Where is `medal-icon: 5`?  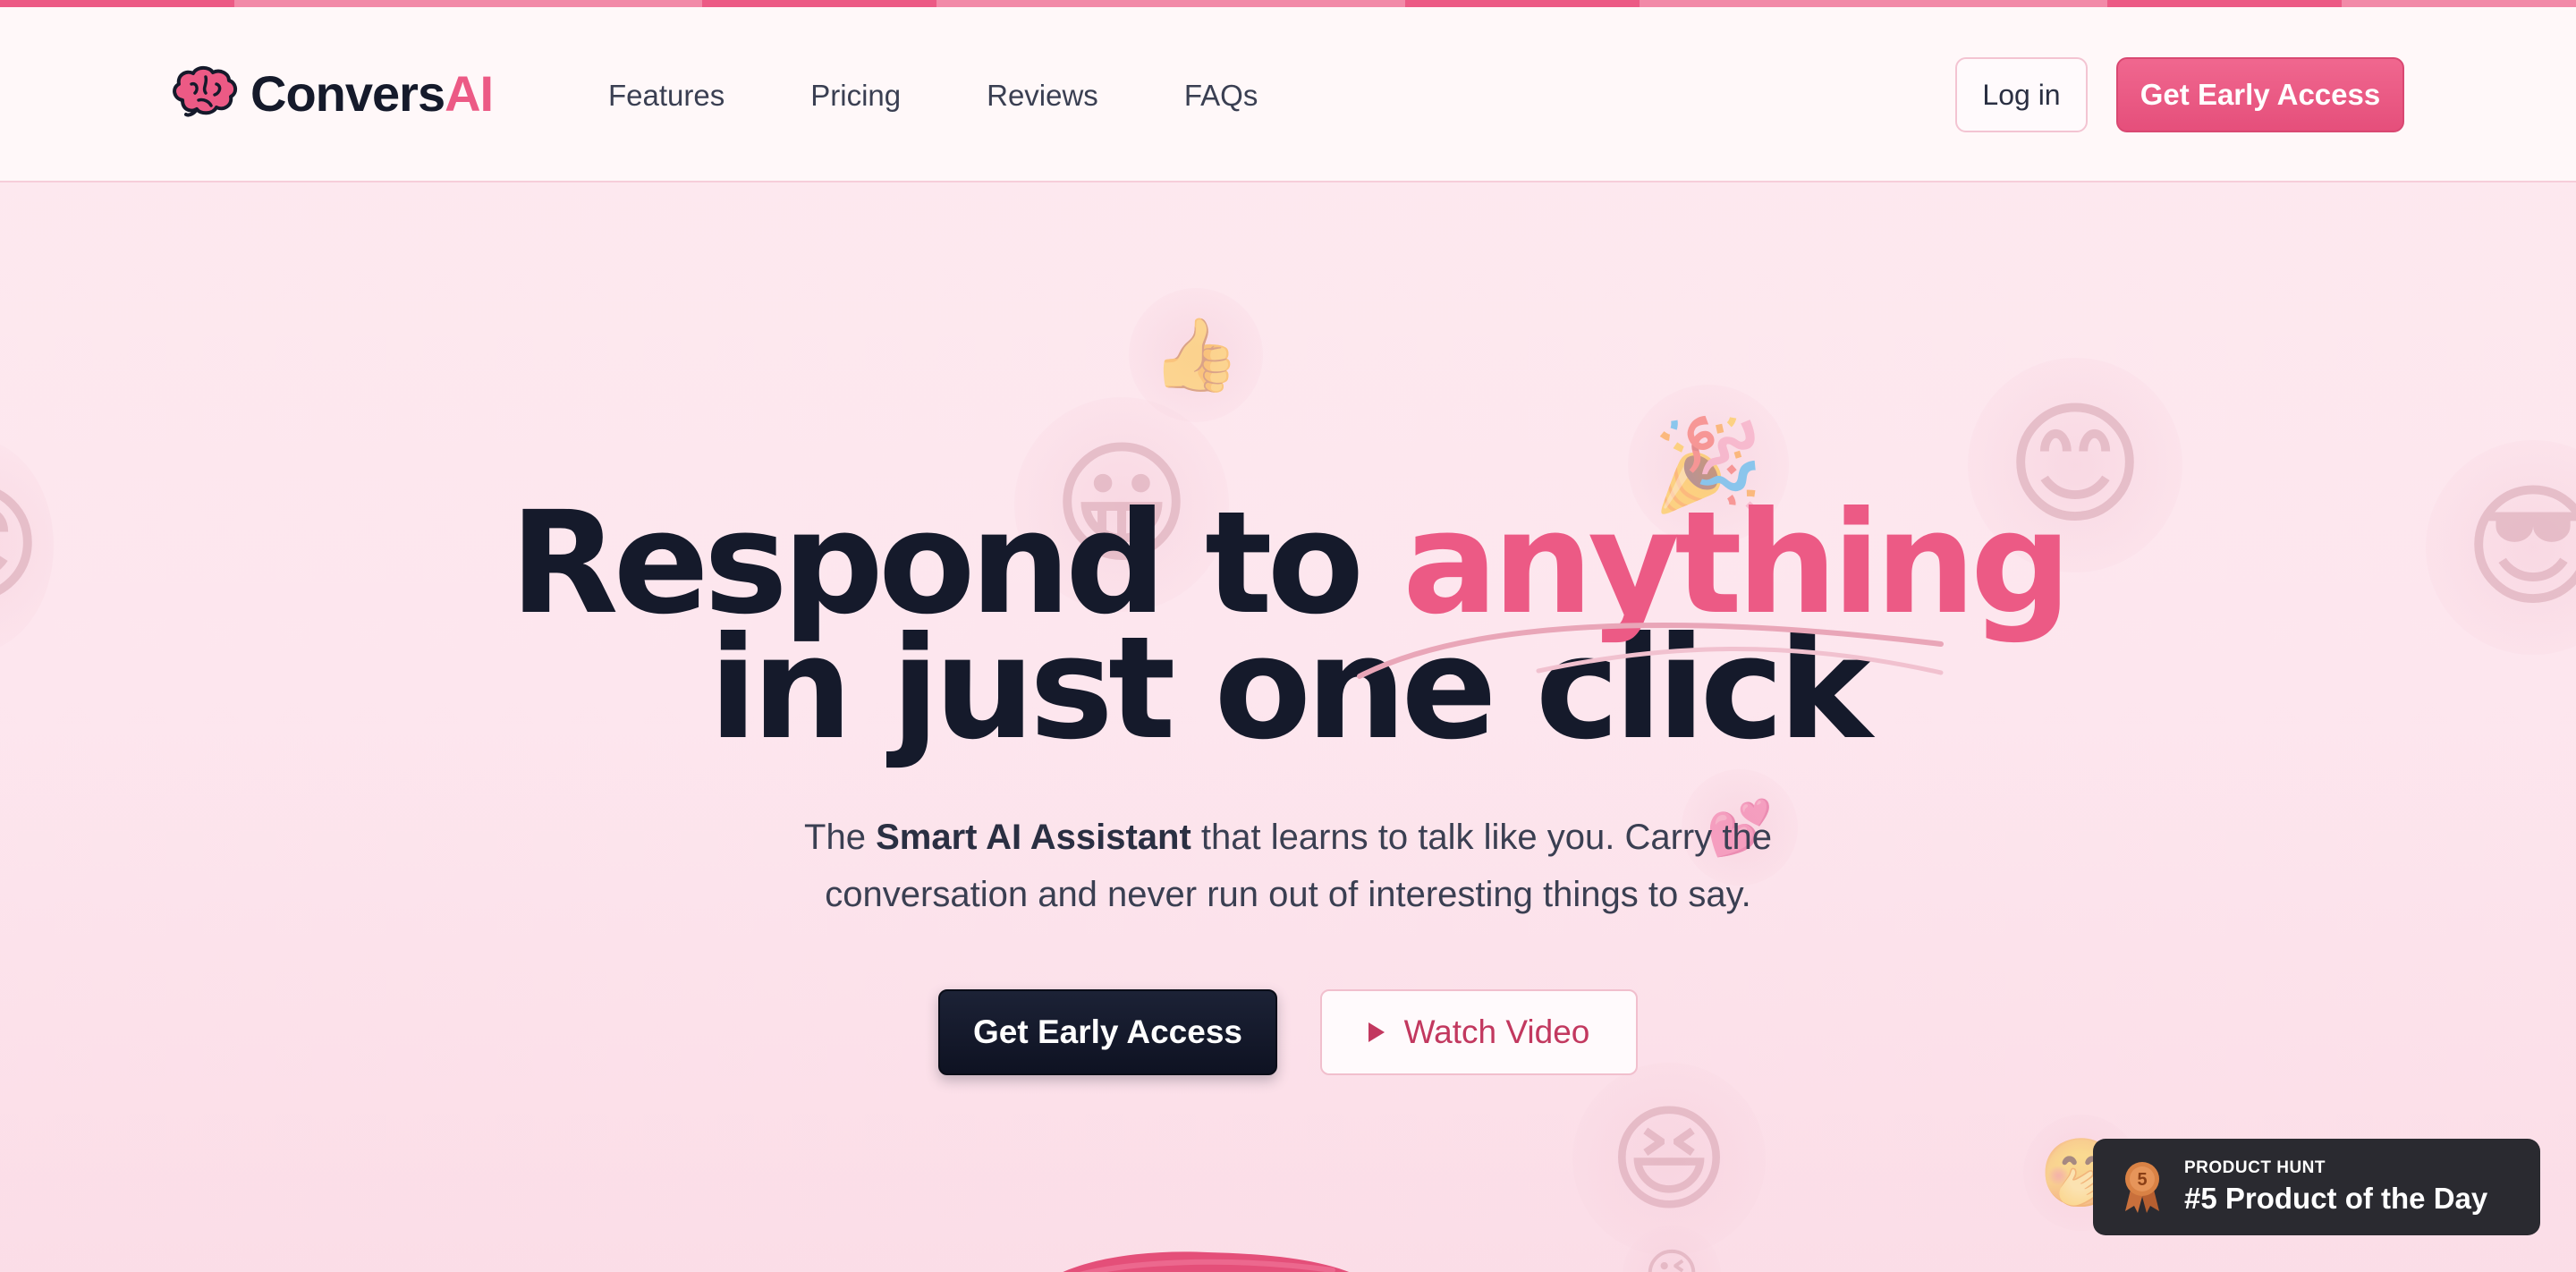
medal-icon: 5 is located at coordinates (2142, 1187).